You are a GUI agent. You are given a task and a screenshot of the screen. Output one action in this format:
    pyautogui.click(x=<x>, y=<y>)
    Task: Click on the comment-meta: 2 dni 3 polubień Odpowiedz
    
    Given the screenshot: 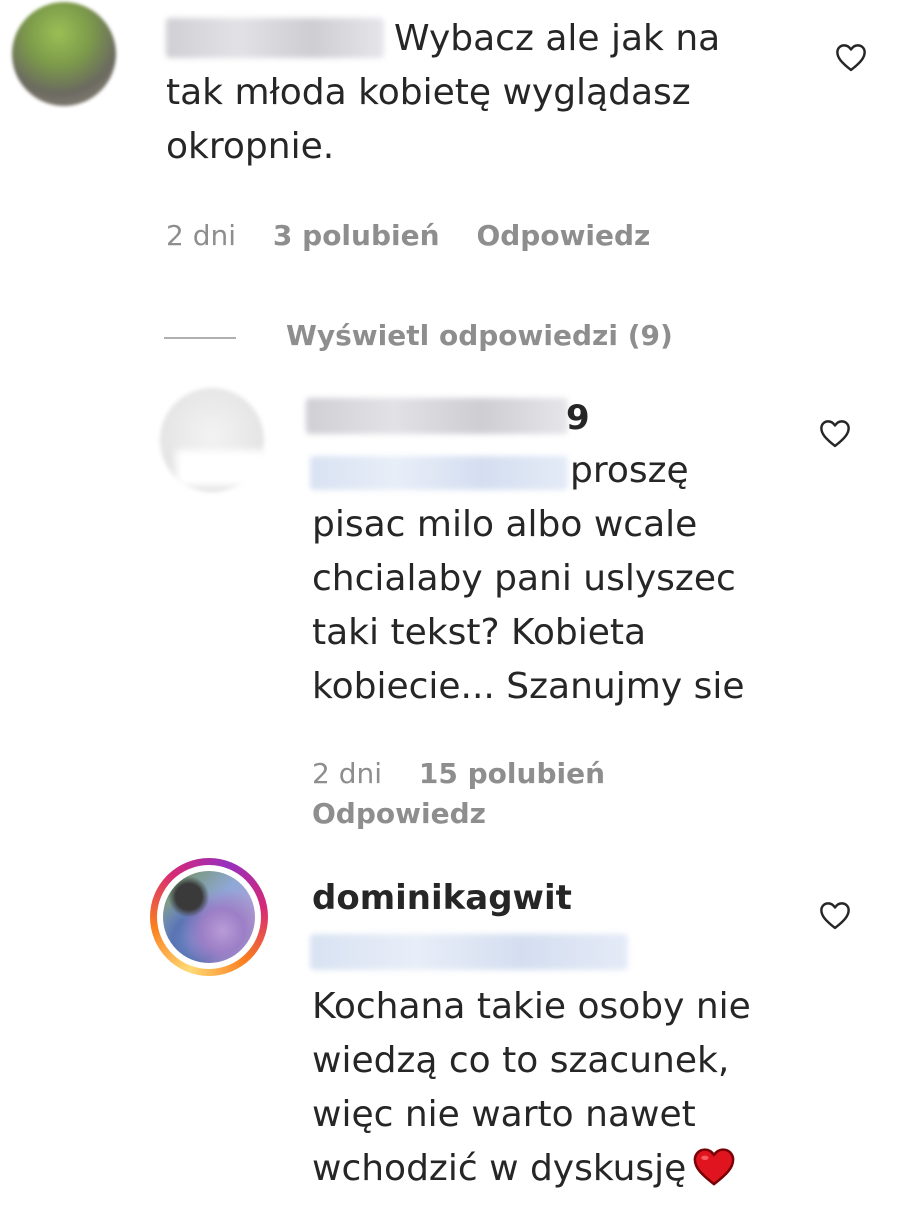 What is the action you would take?
    pyautogui.click(x=408, y=236)
    